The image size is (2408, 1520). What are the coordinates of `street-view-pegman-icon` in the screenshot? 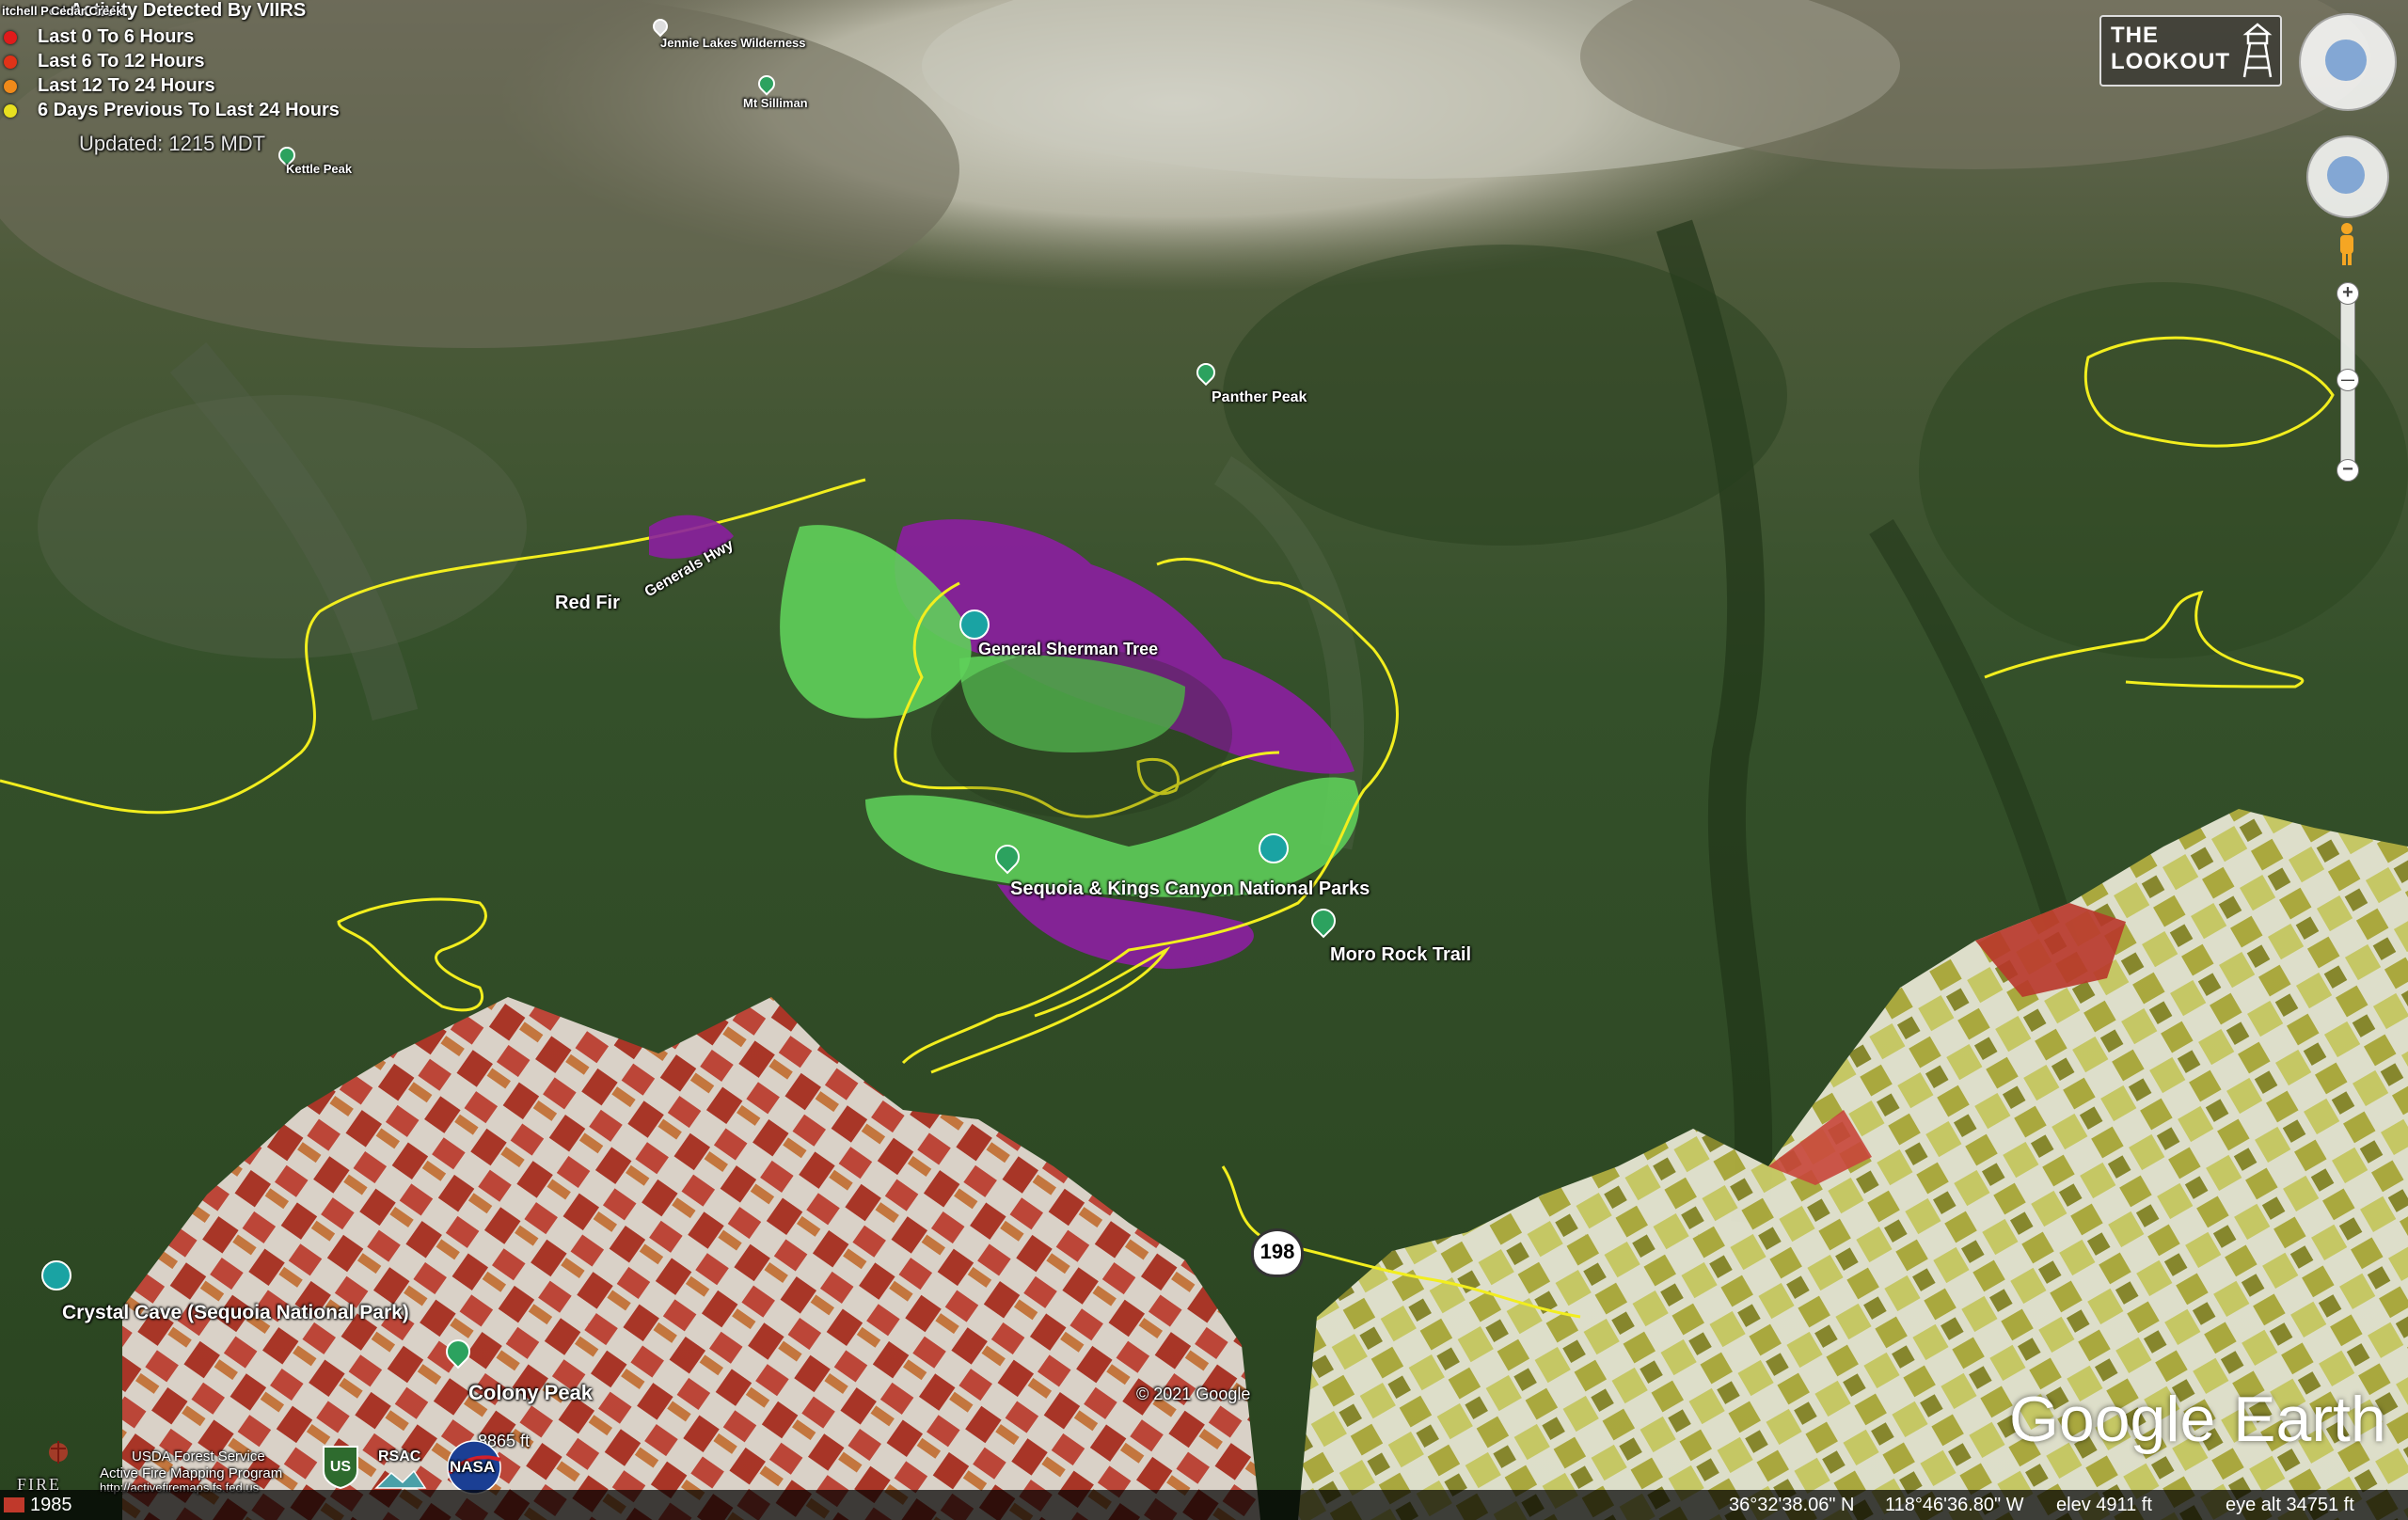 It's located at (2347, 244).